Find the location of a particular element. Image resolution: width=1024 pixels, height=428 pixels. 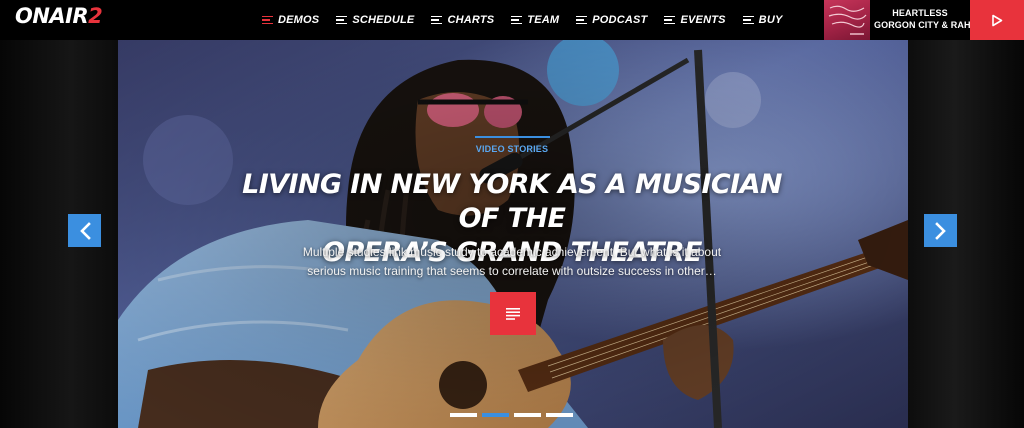

nav-item-schedule: SCHEDULE is located at coordinates (375, 20).